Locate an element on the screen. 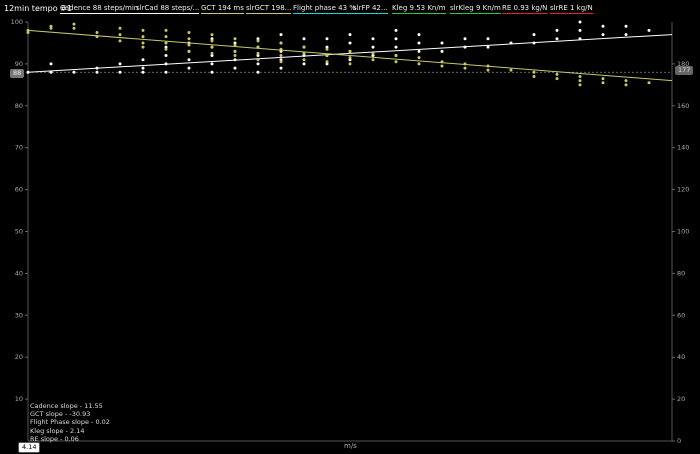  slope-line-gct: GCT slope - -30.93 is located at coordinates (60, 414).